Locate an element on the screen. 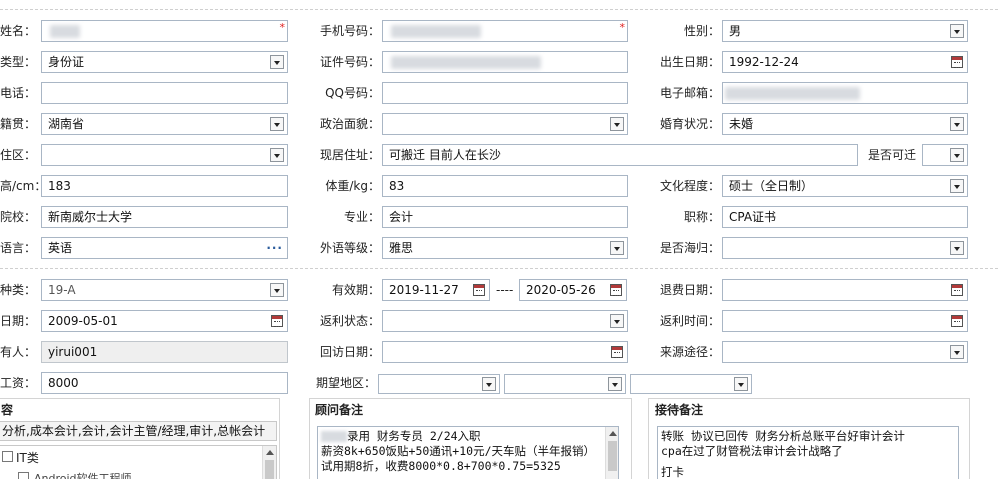 The image size is (998, 479). validity-start-input: 2019-11-27 is located at coordinates (436, 290).